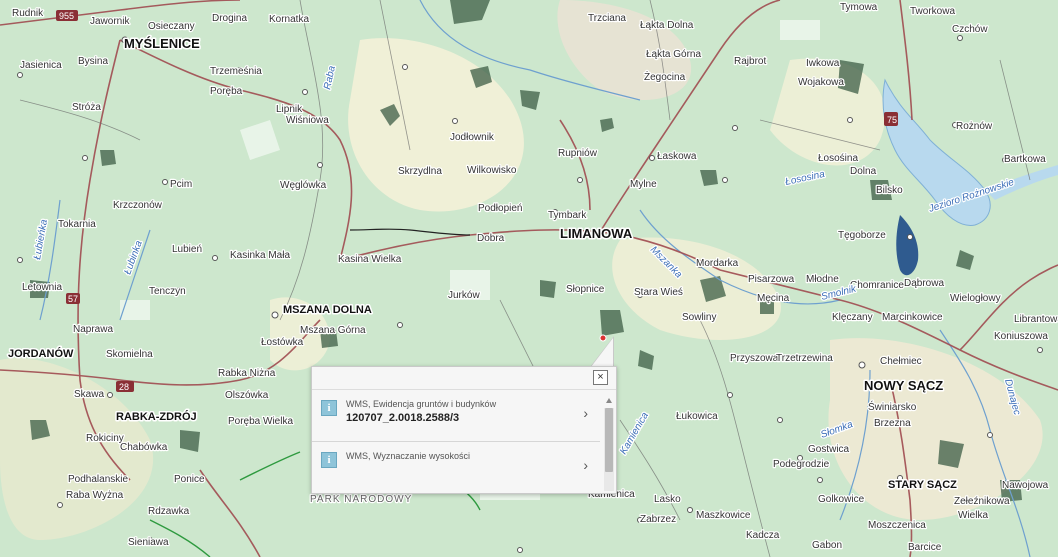 The image size is (1058, 557). I want to click on map-label-mlodne: Młodne, so click(822, 279).